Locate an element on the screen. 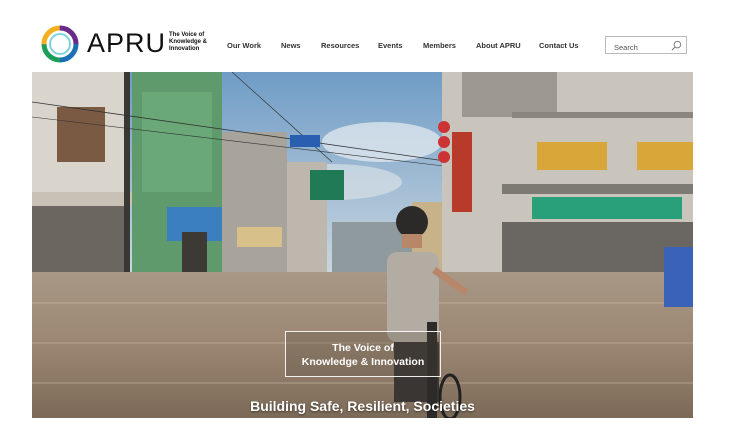 This screenshot has height=437, width=734. nav-item-events: Events is located at coordinates (390, 45).